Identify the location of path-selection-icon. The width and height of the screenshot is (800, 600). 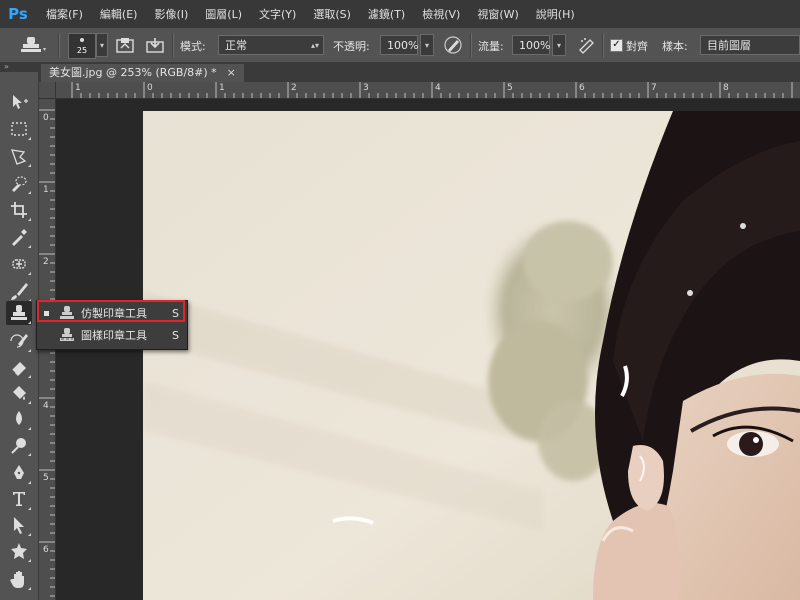
(19, 525).